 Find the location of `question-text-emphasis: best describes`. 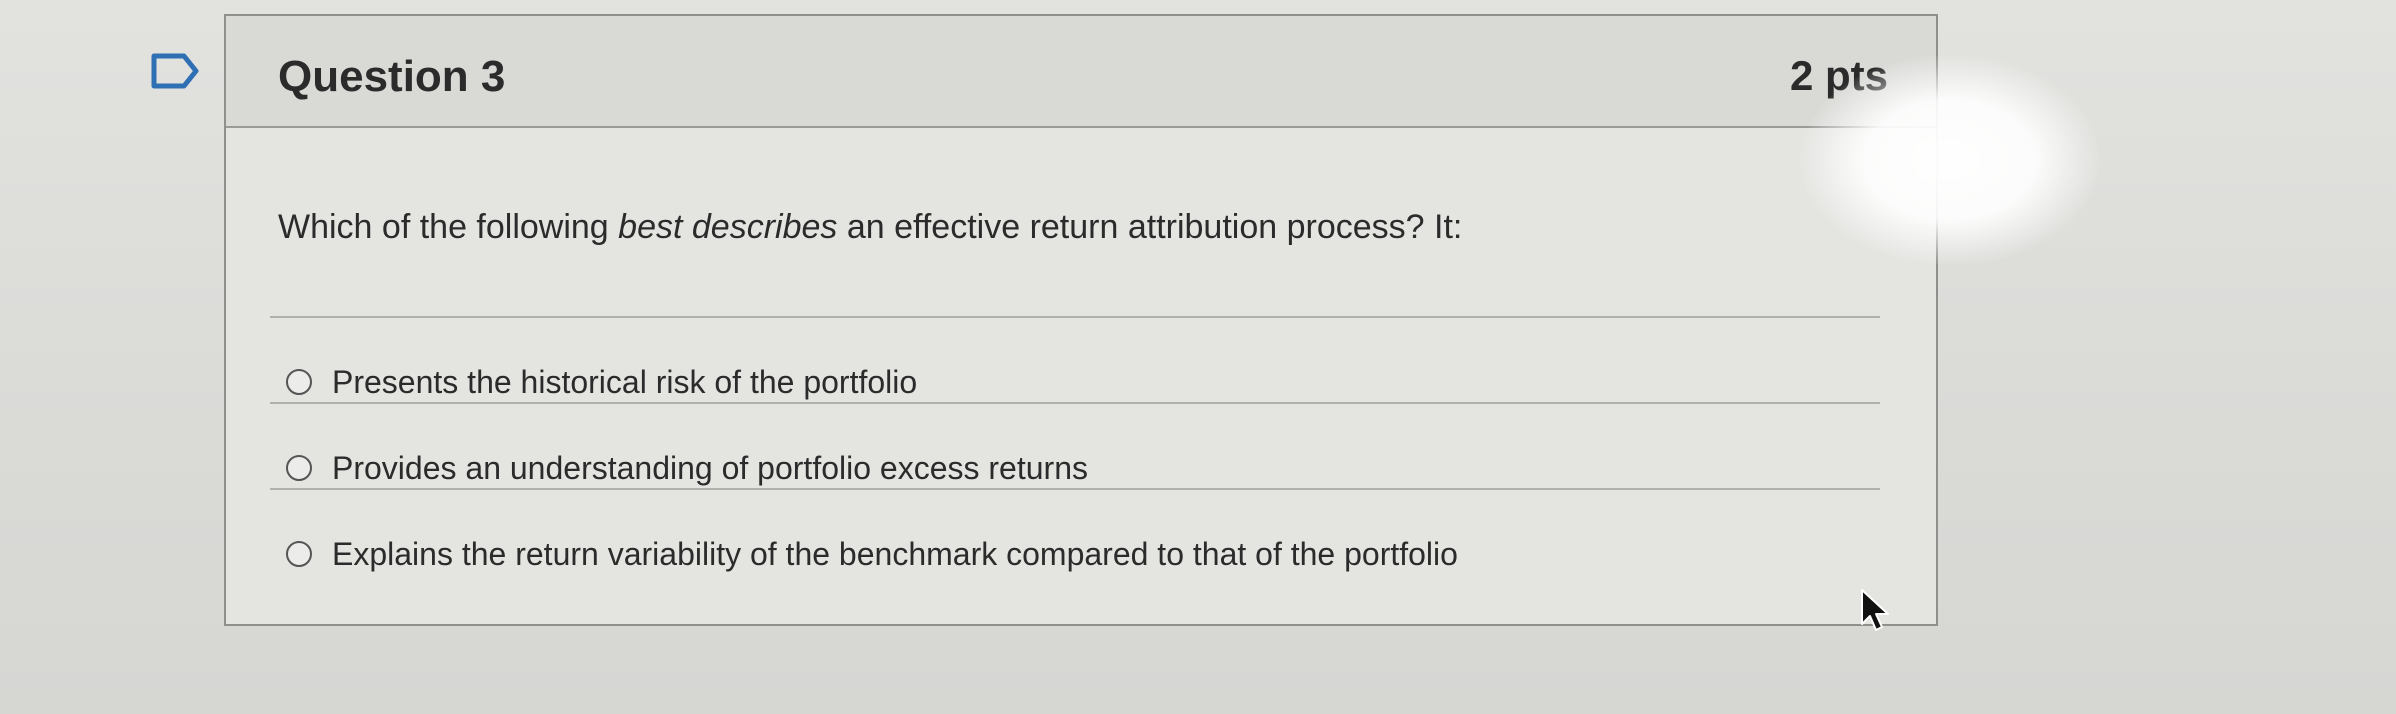

question-text-emphasis: best describes is located at coordinates (728, 227).